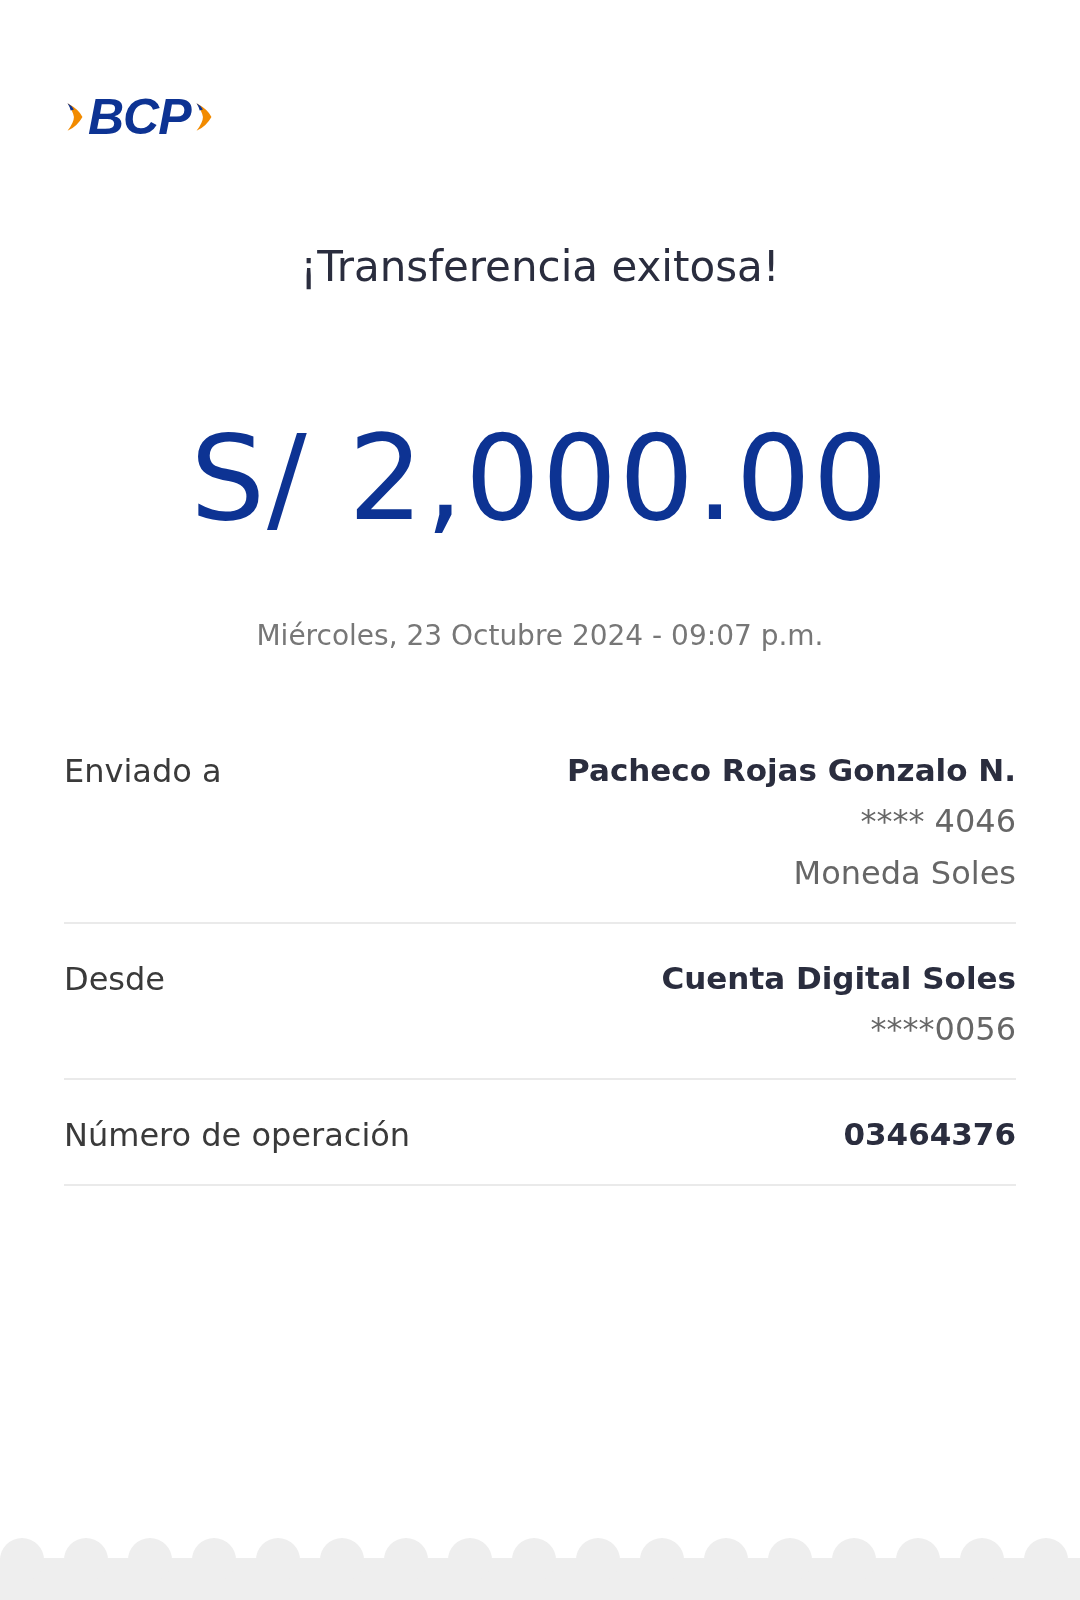 This screenshot has width=1080, height=1600. Describe the element at coordinates (114, 980) in the screenshot. I see `detail-label: Desde` at that location.